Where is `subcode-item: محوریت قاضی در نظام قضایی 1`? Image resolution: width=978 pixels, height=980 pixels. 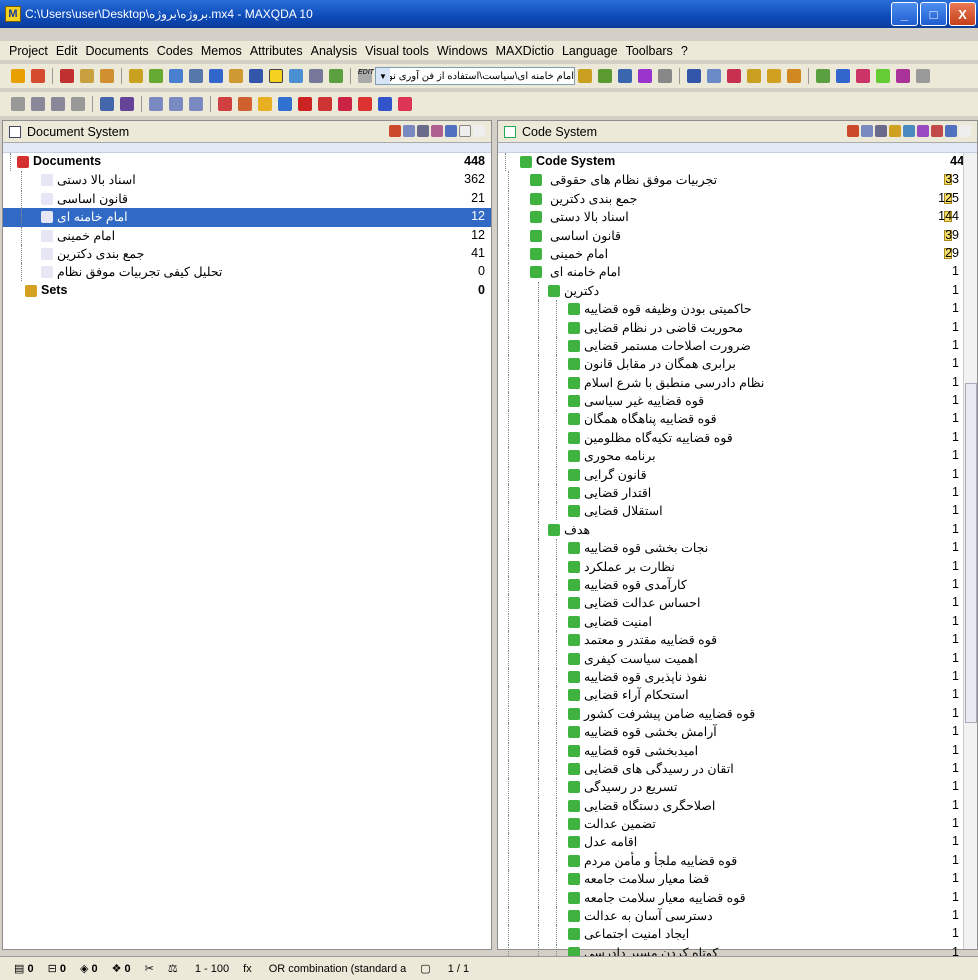
subcode-item: محوریت قاضی در نظام قضایی 1 is located at coordinates (737, 327).